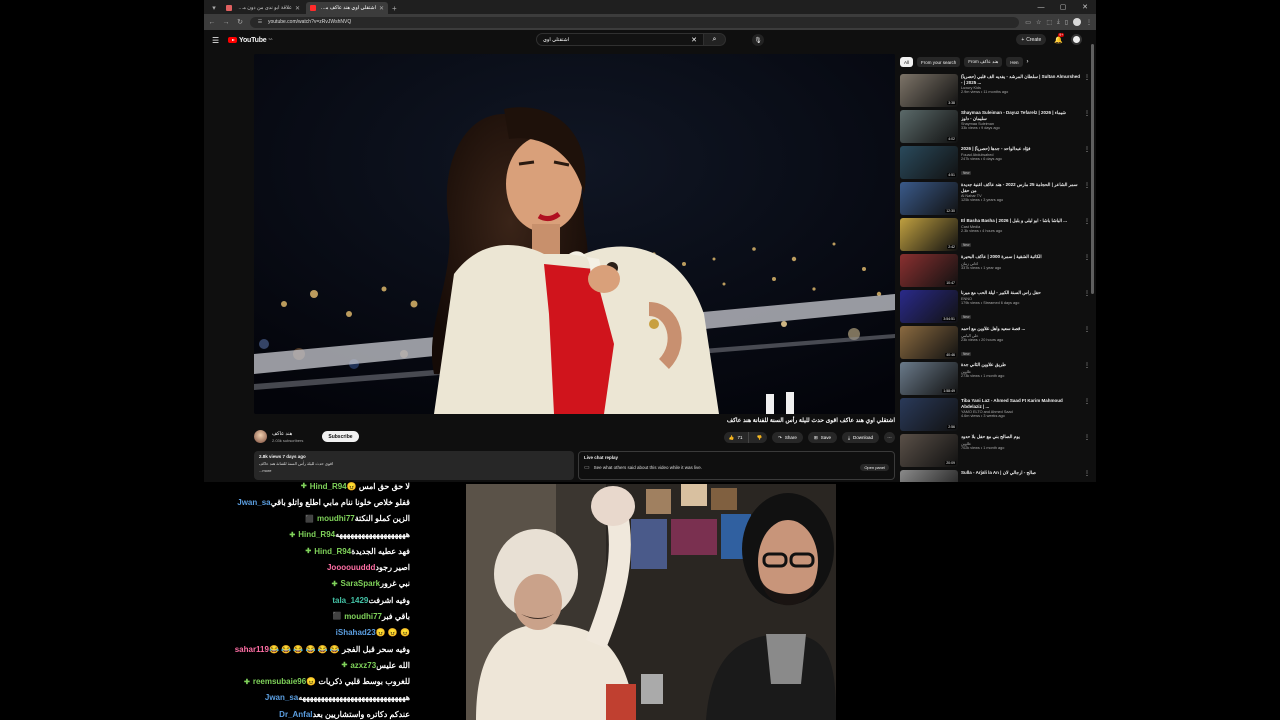 This screenshot has width=1280, height=720. I want to click on video-thumbnail: 2:56, so click(929, 414).